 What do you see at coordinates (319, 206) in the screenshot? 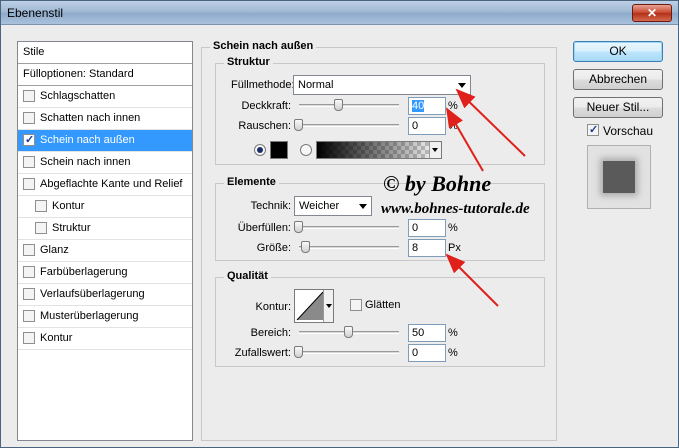
I see `technique-value: Weicher` at bounding box center [319, 206].